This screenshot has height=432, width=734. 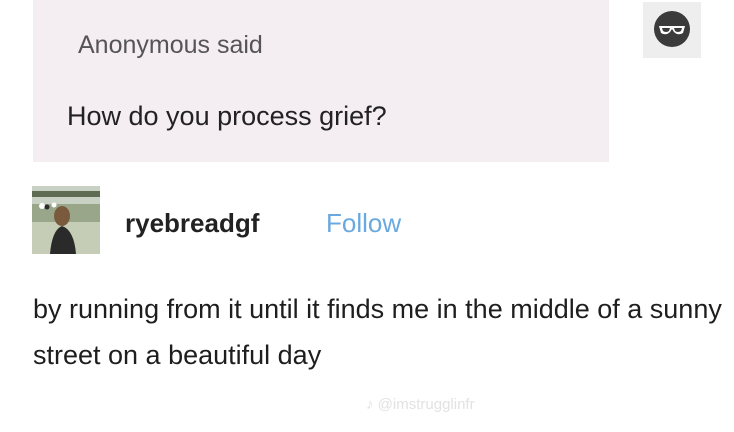 I want to click on watermark: ♪ @imstrugglinfr, so click(x=420, y=404).